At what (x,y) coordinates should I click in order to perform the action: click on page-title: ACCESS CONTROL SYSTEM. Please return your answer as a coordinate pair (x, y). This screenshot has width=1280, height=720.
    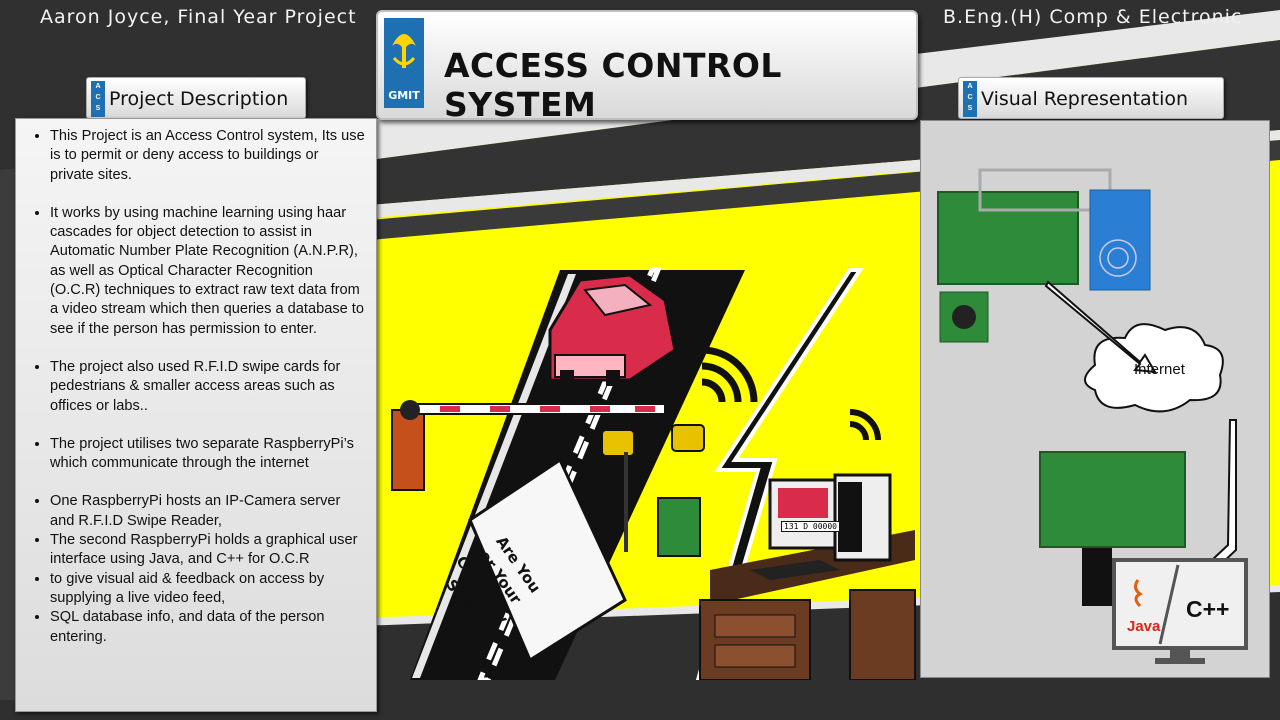
    Looking at the image, I should click on (613, 85).